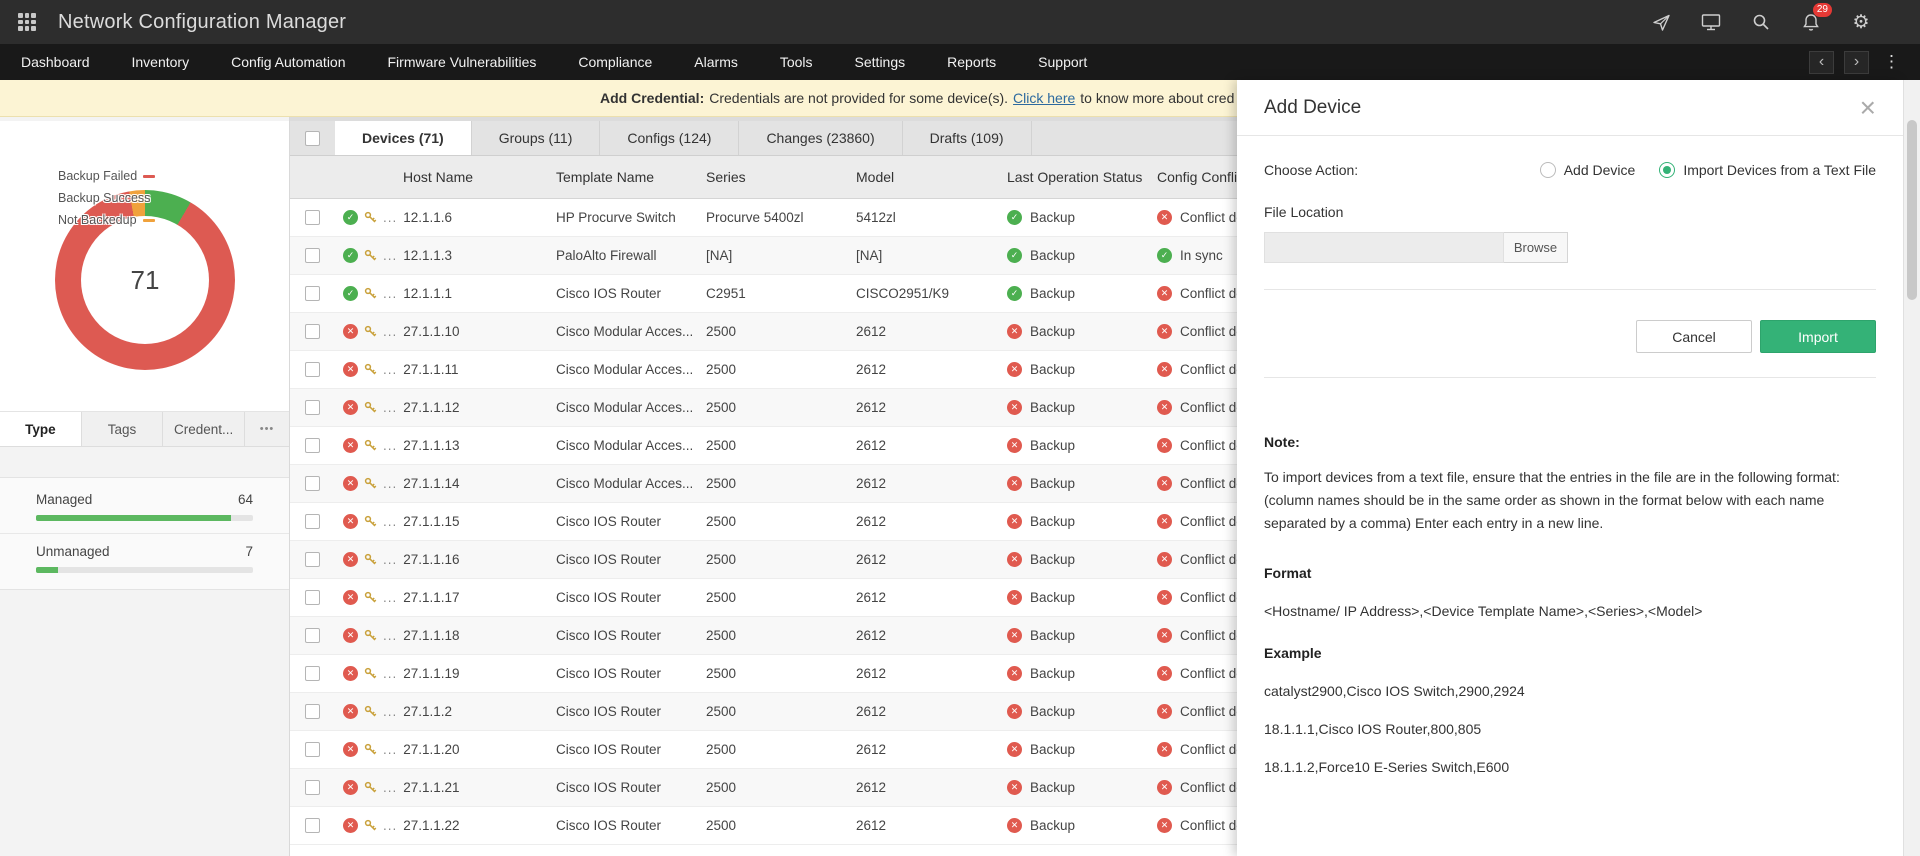 This screenshot has width=1920, height=856. What do you see at coordinates (113, 198) in the screenshot?
I see `donut-legend: Backup Failed Backup Success Not Backedup` at bounding box center [113, 198].